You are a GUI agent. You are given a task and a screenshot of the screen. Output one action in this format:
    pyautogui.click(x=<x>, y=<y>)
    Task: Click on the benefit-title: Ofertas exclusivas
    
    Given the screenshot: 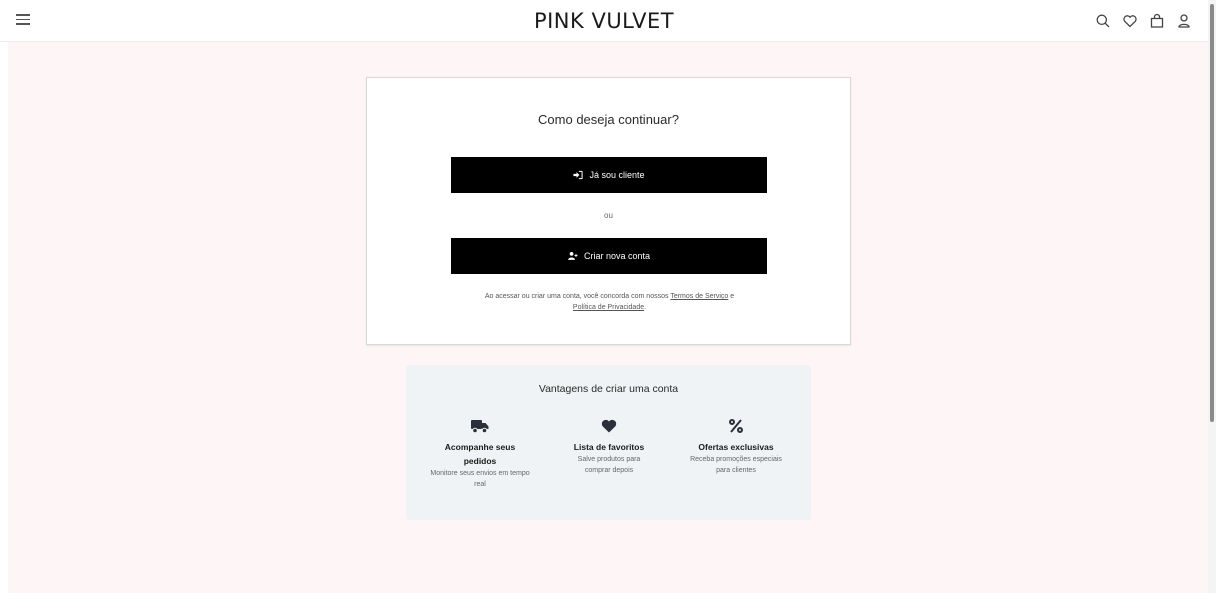 What is the action you would take?
    pyautogui.click(x=736, y=447)
    